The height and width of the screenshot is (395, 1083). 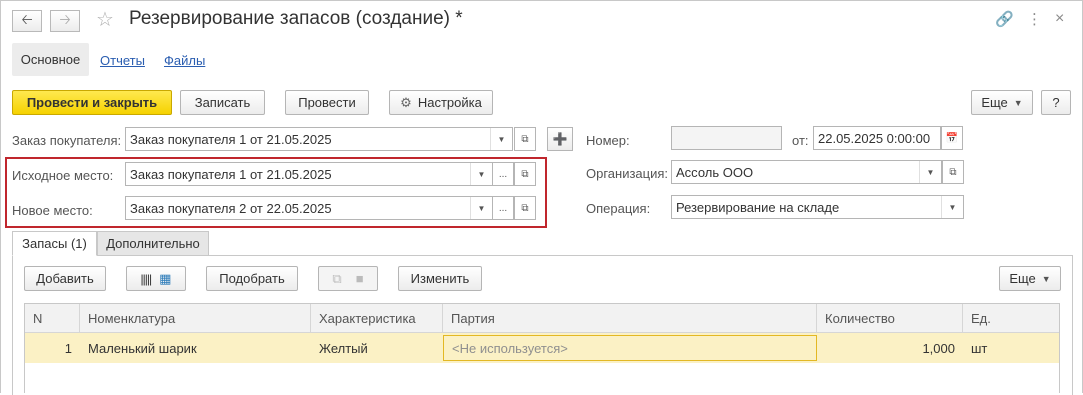 I want to click on help-button: ?, so click(x=1056, y=102).